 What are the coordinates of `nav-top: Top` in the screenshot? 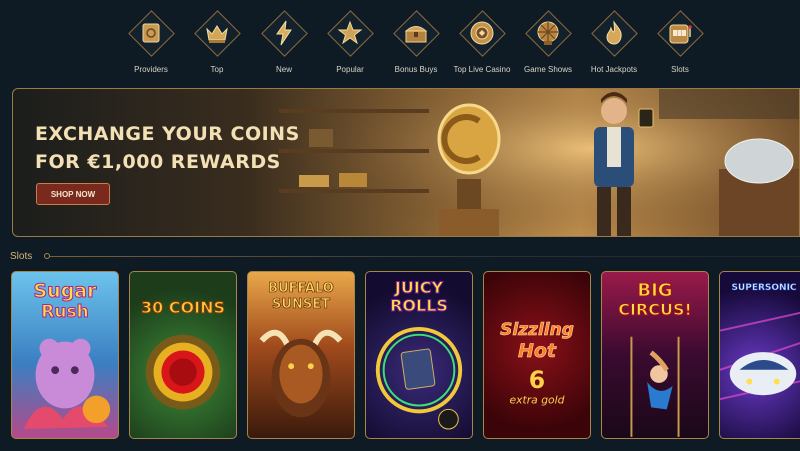 It's located at (217, 45).